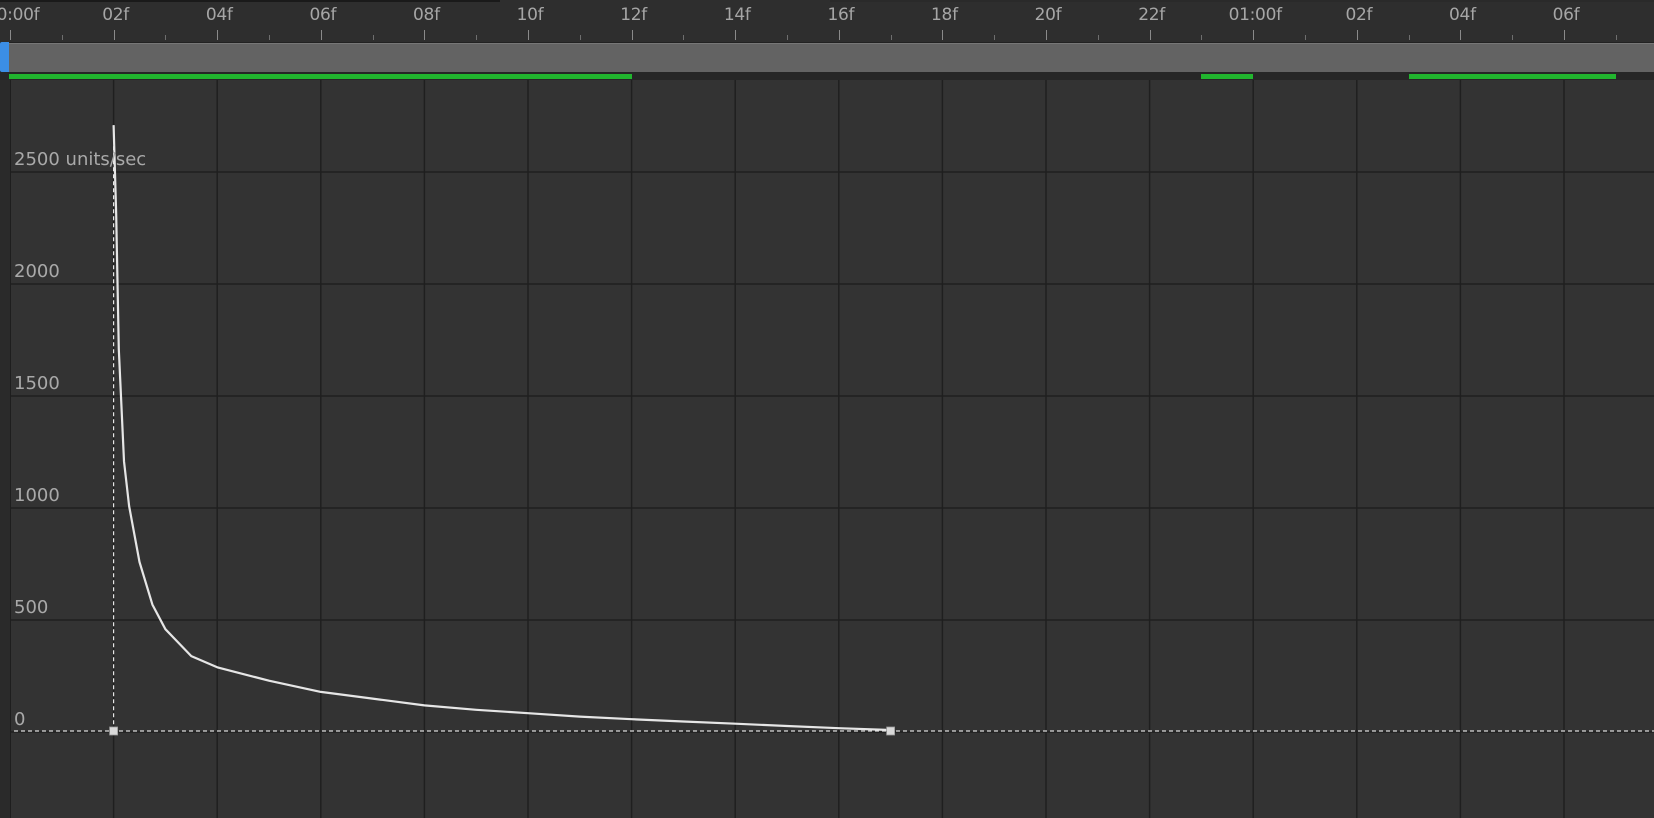 The image size is (1654, 818). What do you see at coordinates (20, 15) in the screenshot?
I see `ruler-label: 0:00f` at bounding box center [20, 15].